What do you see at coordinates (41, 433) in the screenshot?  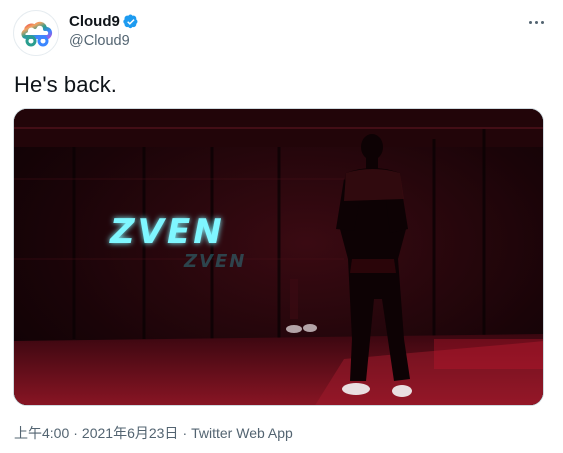 I see `tweet-time: 上午4:00` at bounding box center [41, 433].